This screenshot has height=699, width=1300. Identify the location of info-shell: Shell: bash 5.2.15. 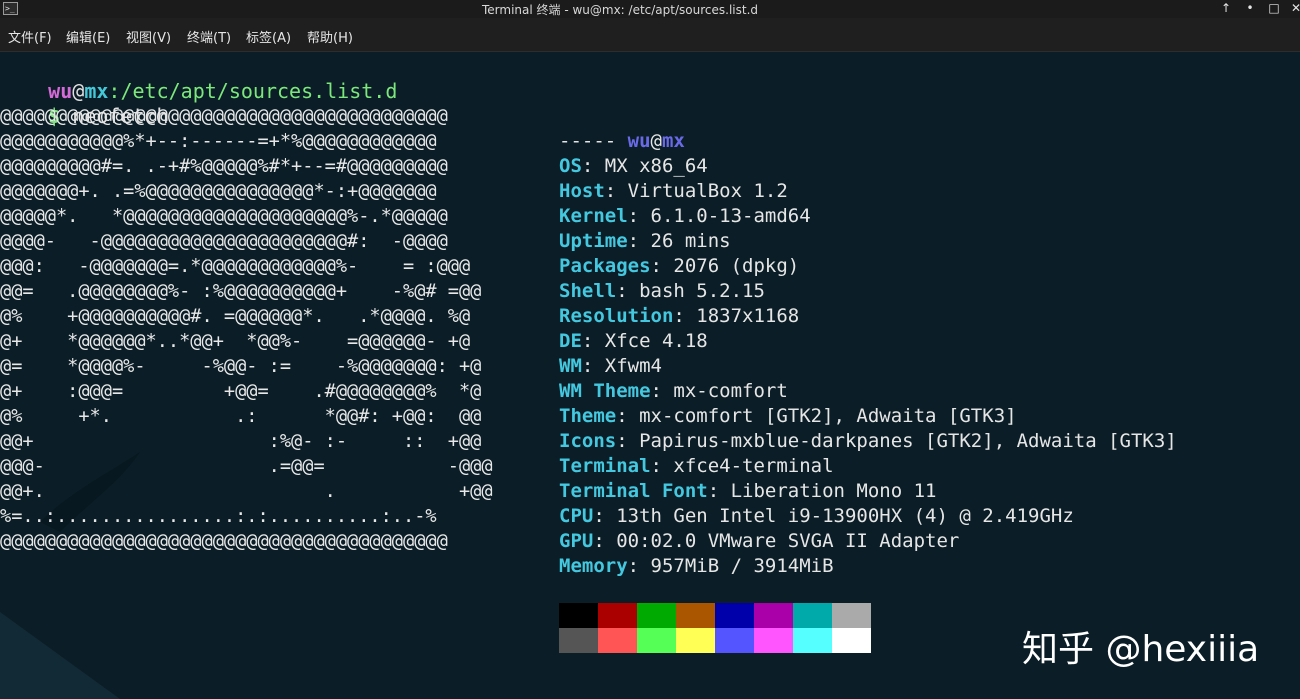
(662, 291).